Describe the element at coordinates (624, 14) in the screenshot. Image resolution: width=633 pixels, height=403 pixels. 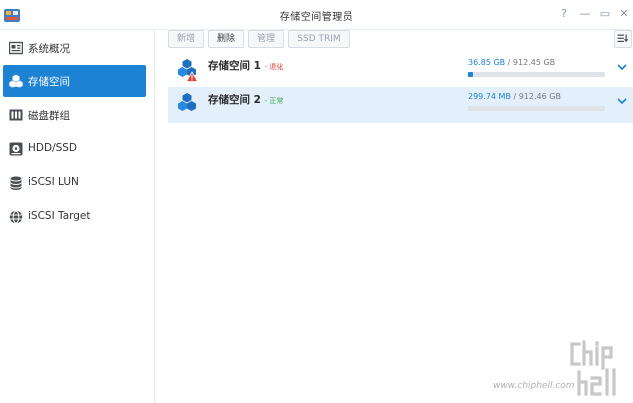
I see `close-button: ✕` at that location.